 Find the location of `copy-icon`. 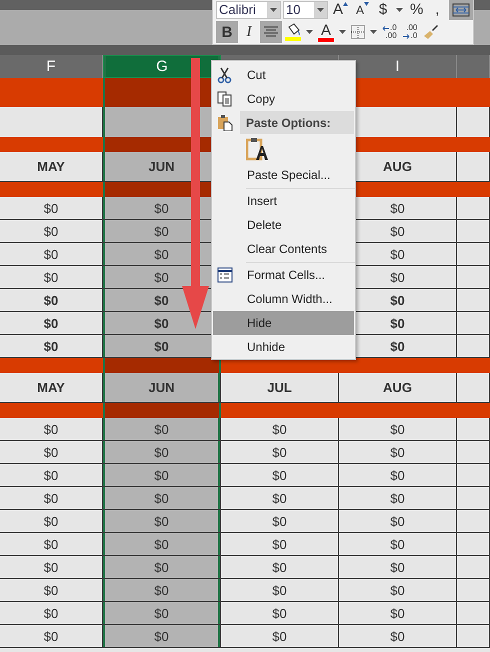

copy-icon is located at coordinates (225, 99).